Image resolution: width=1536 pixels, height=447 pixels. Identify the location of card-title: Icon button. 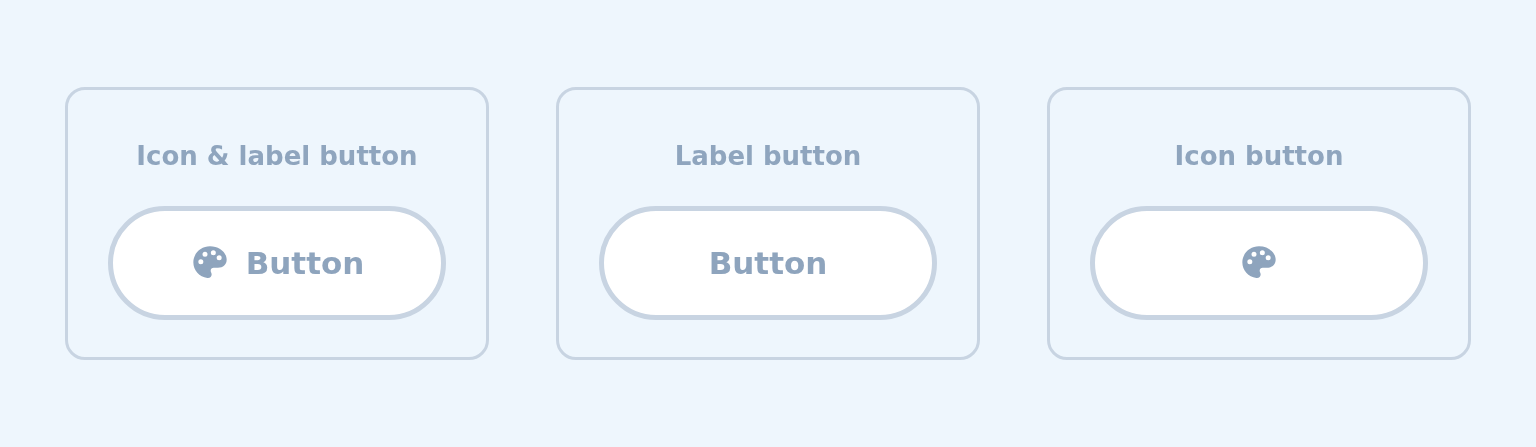
(1259, 156).